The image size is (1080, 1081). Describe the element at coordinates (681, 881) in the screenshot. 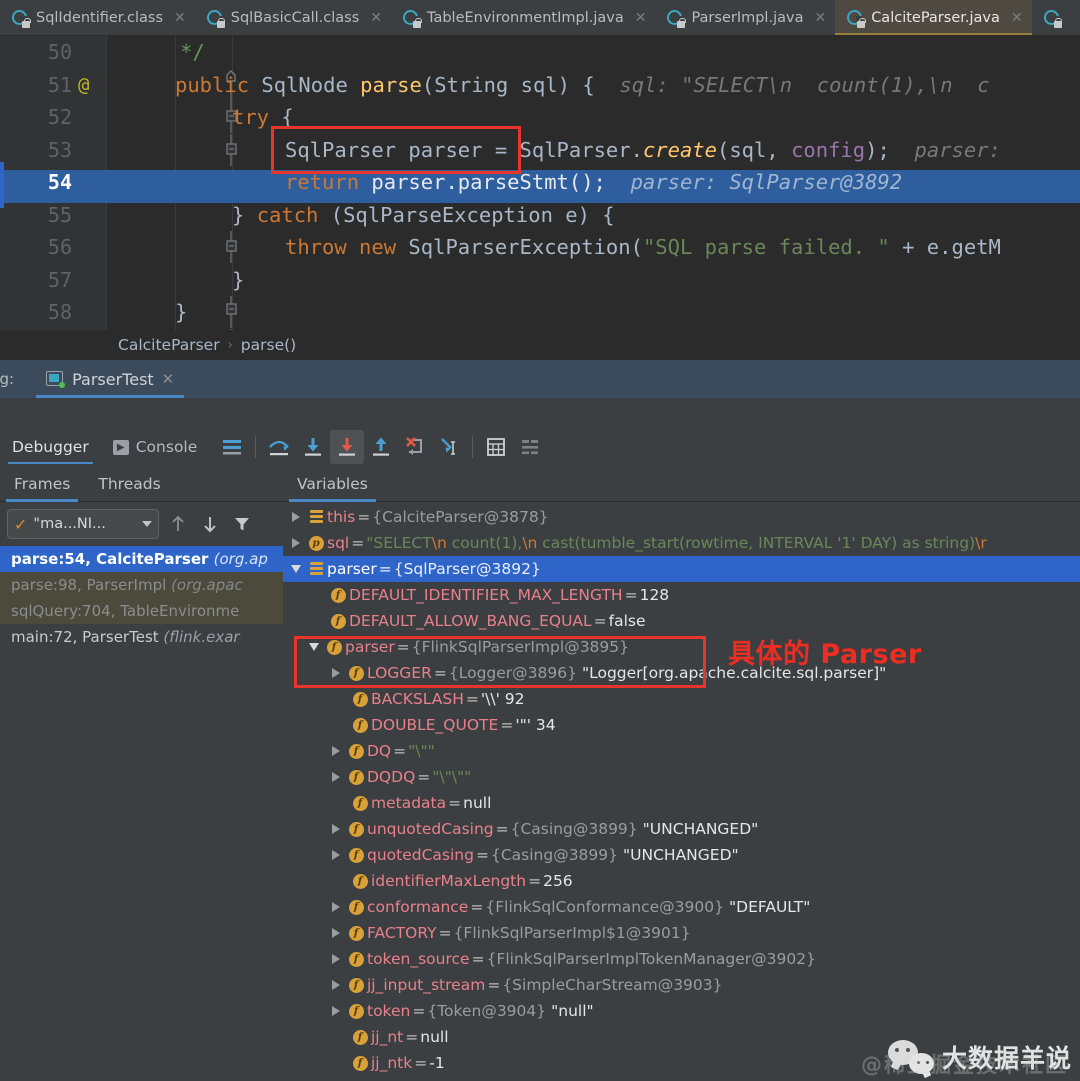

I see `variable-row-identifier-max-length: f identifierMaxLength = 256` at that location.